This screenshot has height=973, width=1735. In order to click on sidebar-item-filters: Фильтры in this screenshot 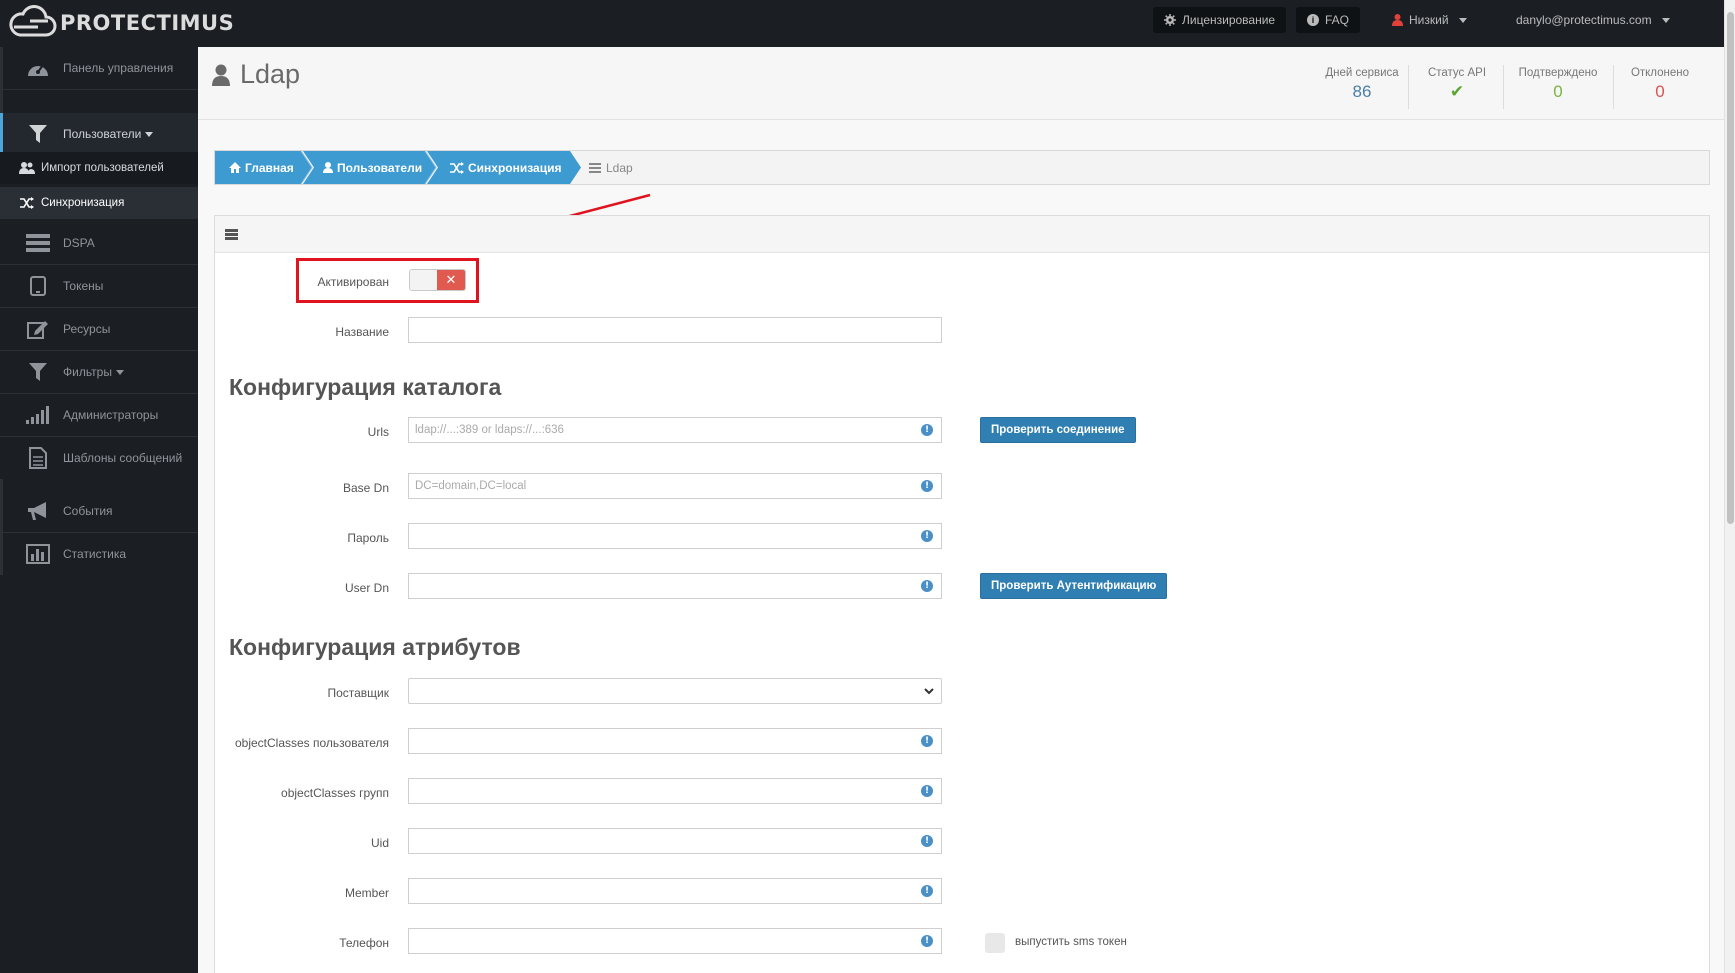, I will do `click(100, 372)`.